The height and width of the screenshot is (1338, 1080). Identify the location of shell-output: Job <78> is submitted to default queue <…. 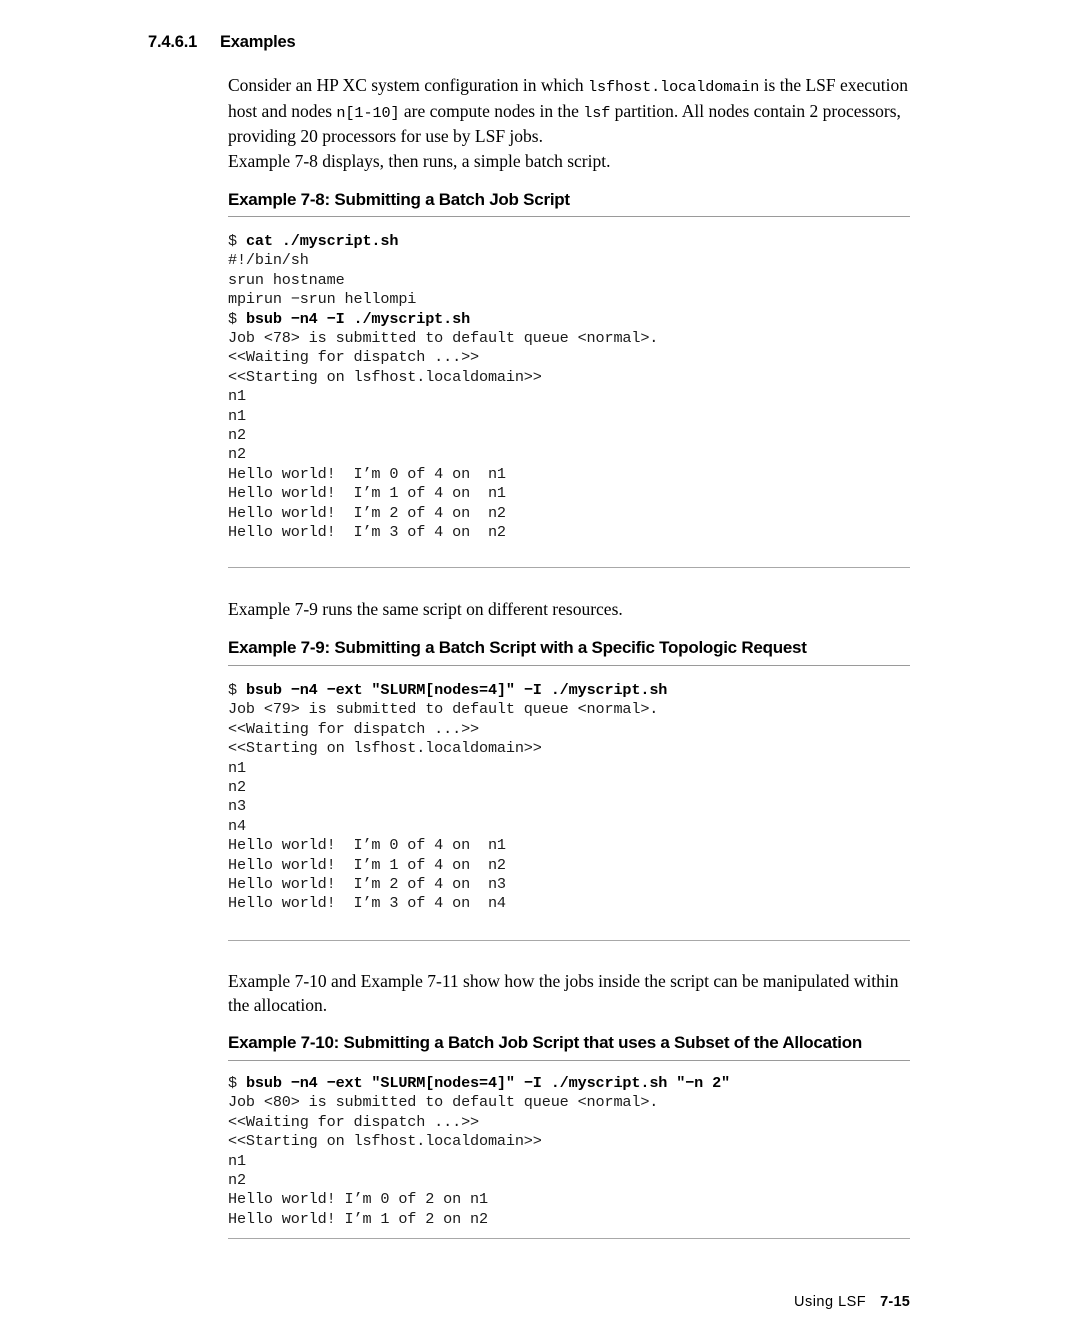
(443, 338).